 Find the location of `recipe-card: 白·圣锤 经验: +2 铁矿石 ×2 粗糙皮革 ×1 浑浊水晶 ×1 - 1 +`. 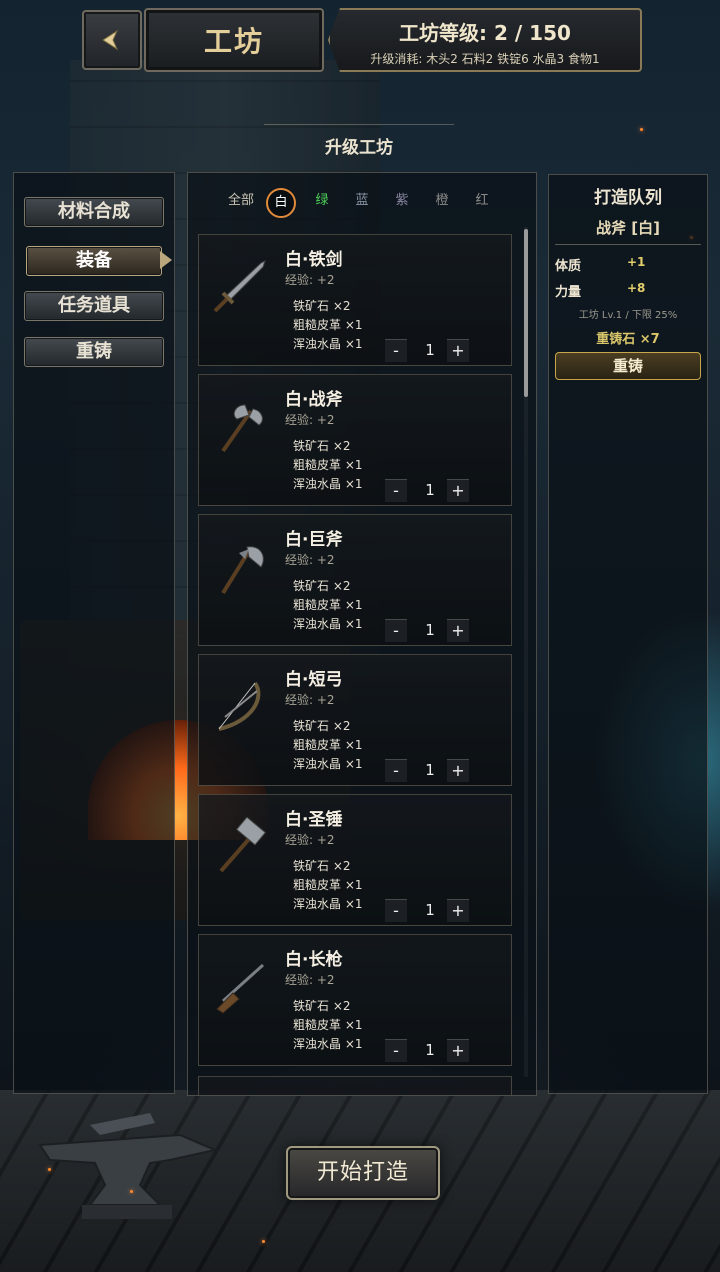

recipe-card: 白·圣锤 经验: +2 铁矿石 ×2 粗糙皮革 ×1 浑浊水晶 ×1 - 1 + is located at coordinates (355, 860).